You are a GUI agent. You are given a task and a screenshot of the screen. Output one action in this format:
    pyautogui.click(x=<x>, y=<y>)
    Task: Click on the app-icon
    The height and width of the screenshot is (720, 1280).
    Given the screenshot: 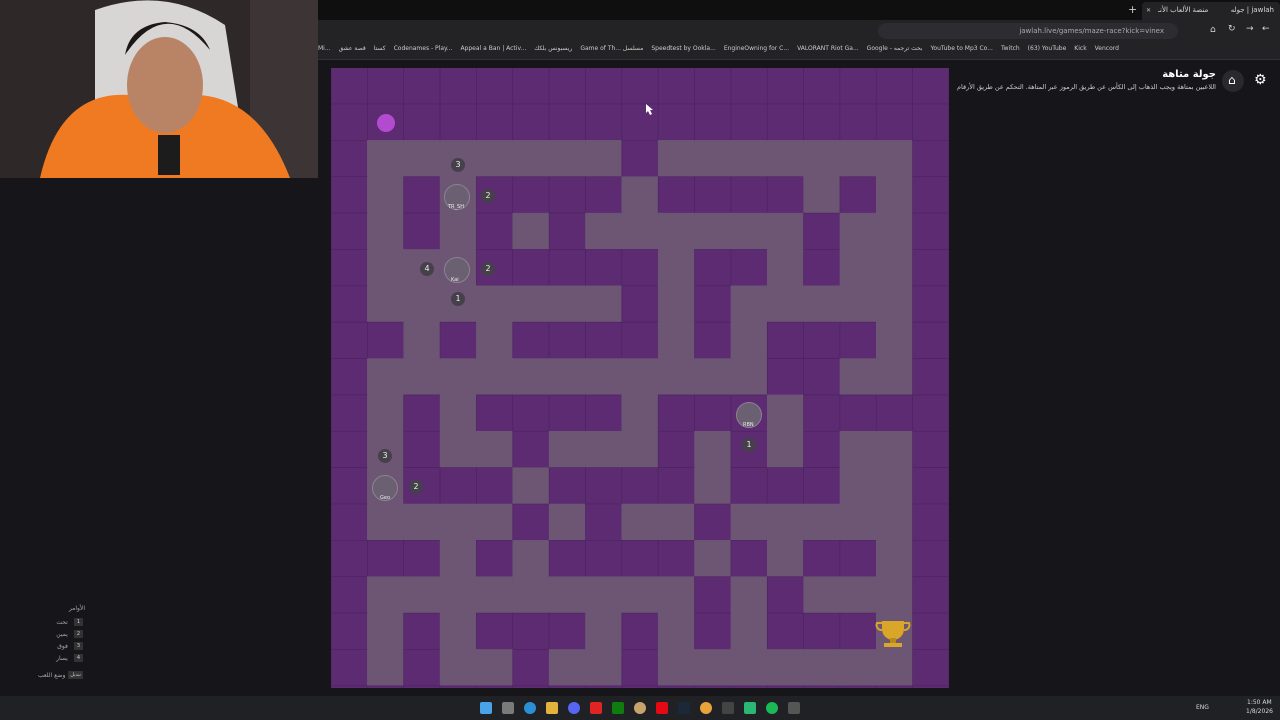 What is the action you would take?
    pyautogui.click(x=640, y=708)
    